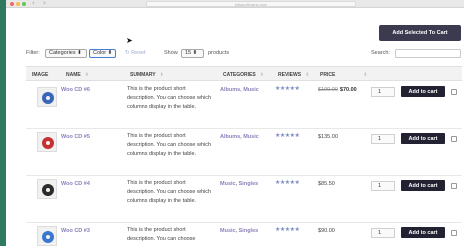 This screenshot has height=246, width=464. I want to click on regular-price: $85.50, so click(326, 184).